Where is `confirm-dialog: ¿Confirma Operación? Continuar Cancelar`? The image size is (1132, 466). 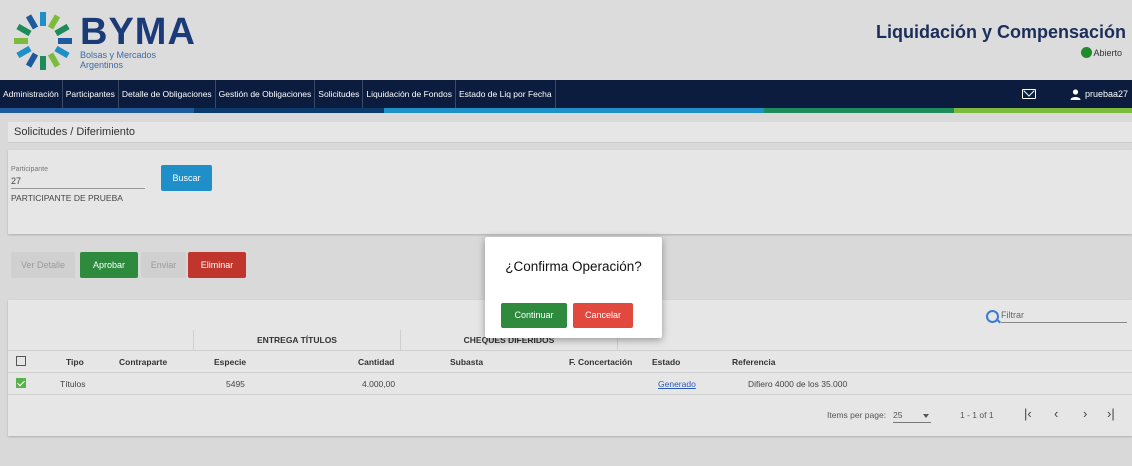 confirm-dialog: ¿Confirma Operación? Continuar Cancelar is located at coordinates (573, 287).